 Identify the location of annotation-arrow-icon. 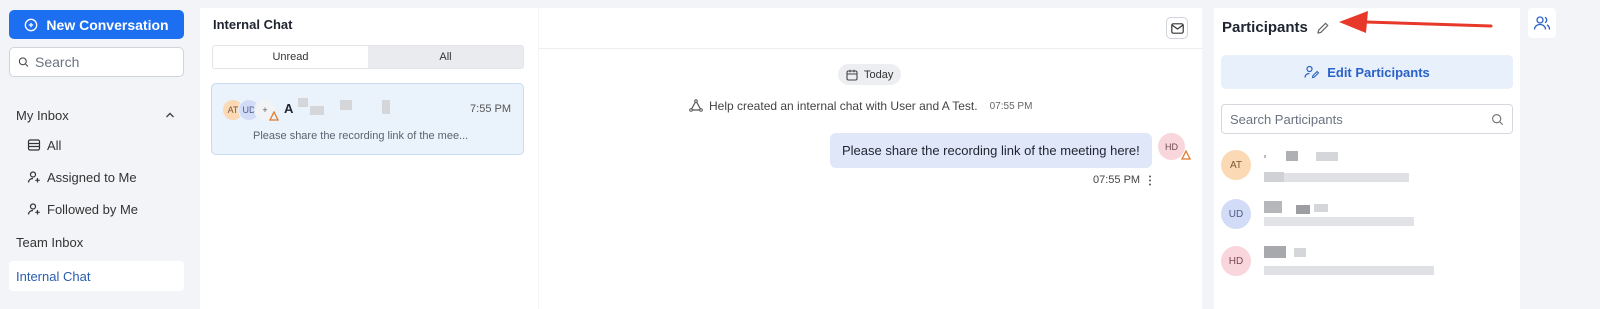
(1416, 22).